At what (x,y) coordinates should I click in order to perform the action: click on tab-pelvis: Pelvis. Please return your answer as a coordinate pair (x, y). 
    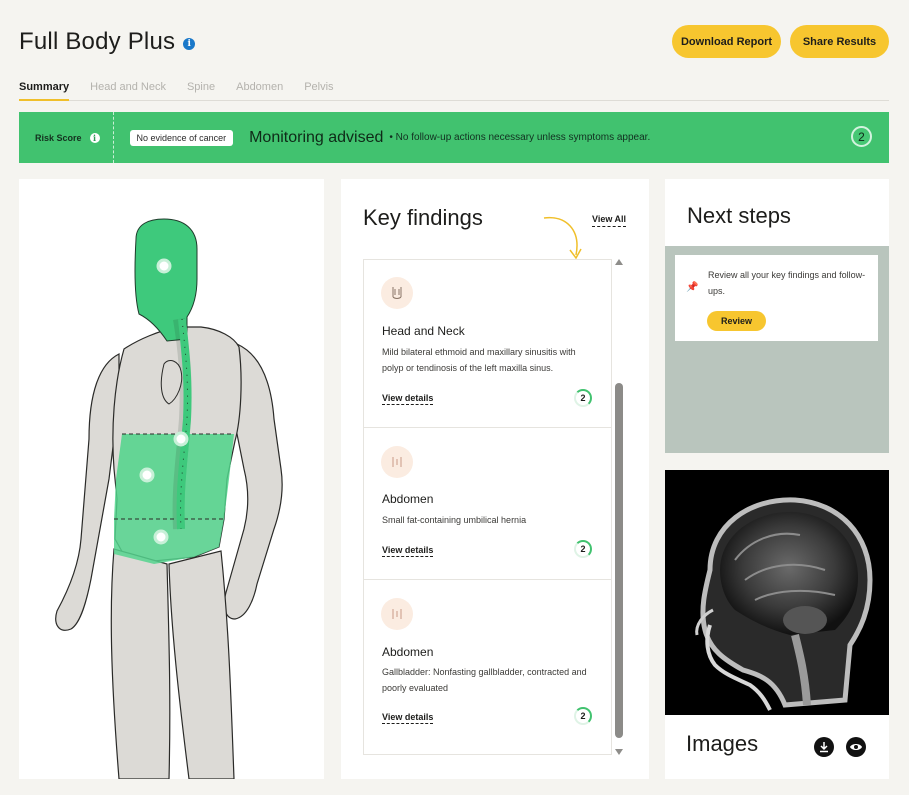
    Looking at the image, I should click on (318, 90).